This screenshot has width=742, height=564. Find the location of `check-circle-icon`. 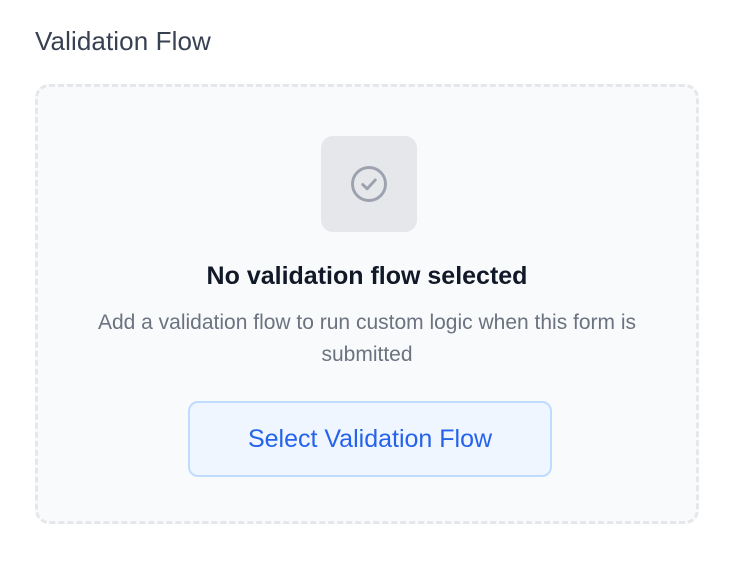

check-circle-icon is located at coordinates (369, 184).